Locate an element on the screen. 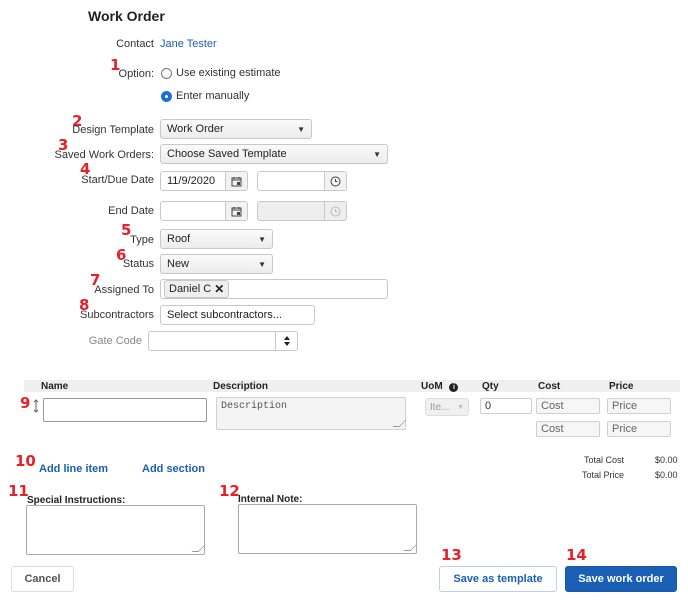  price-input: Price is located at coordinates (639, 406).